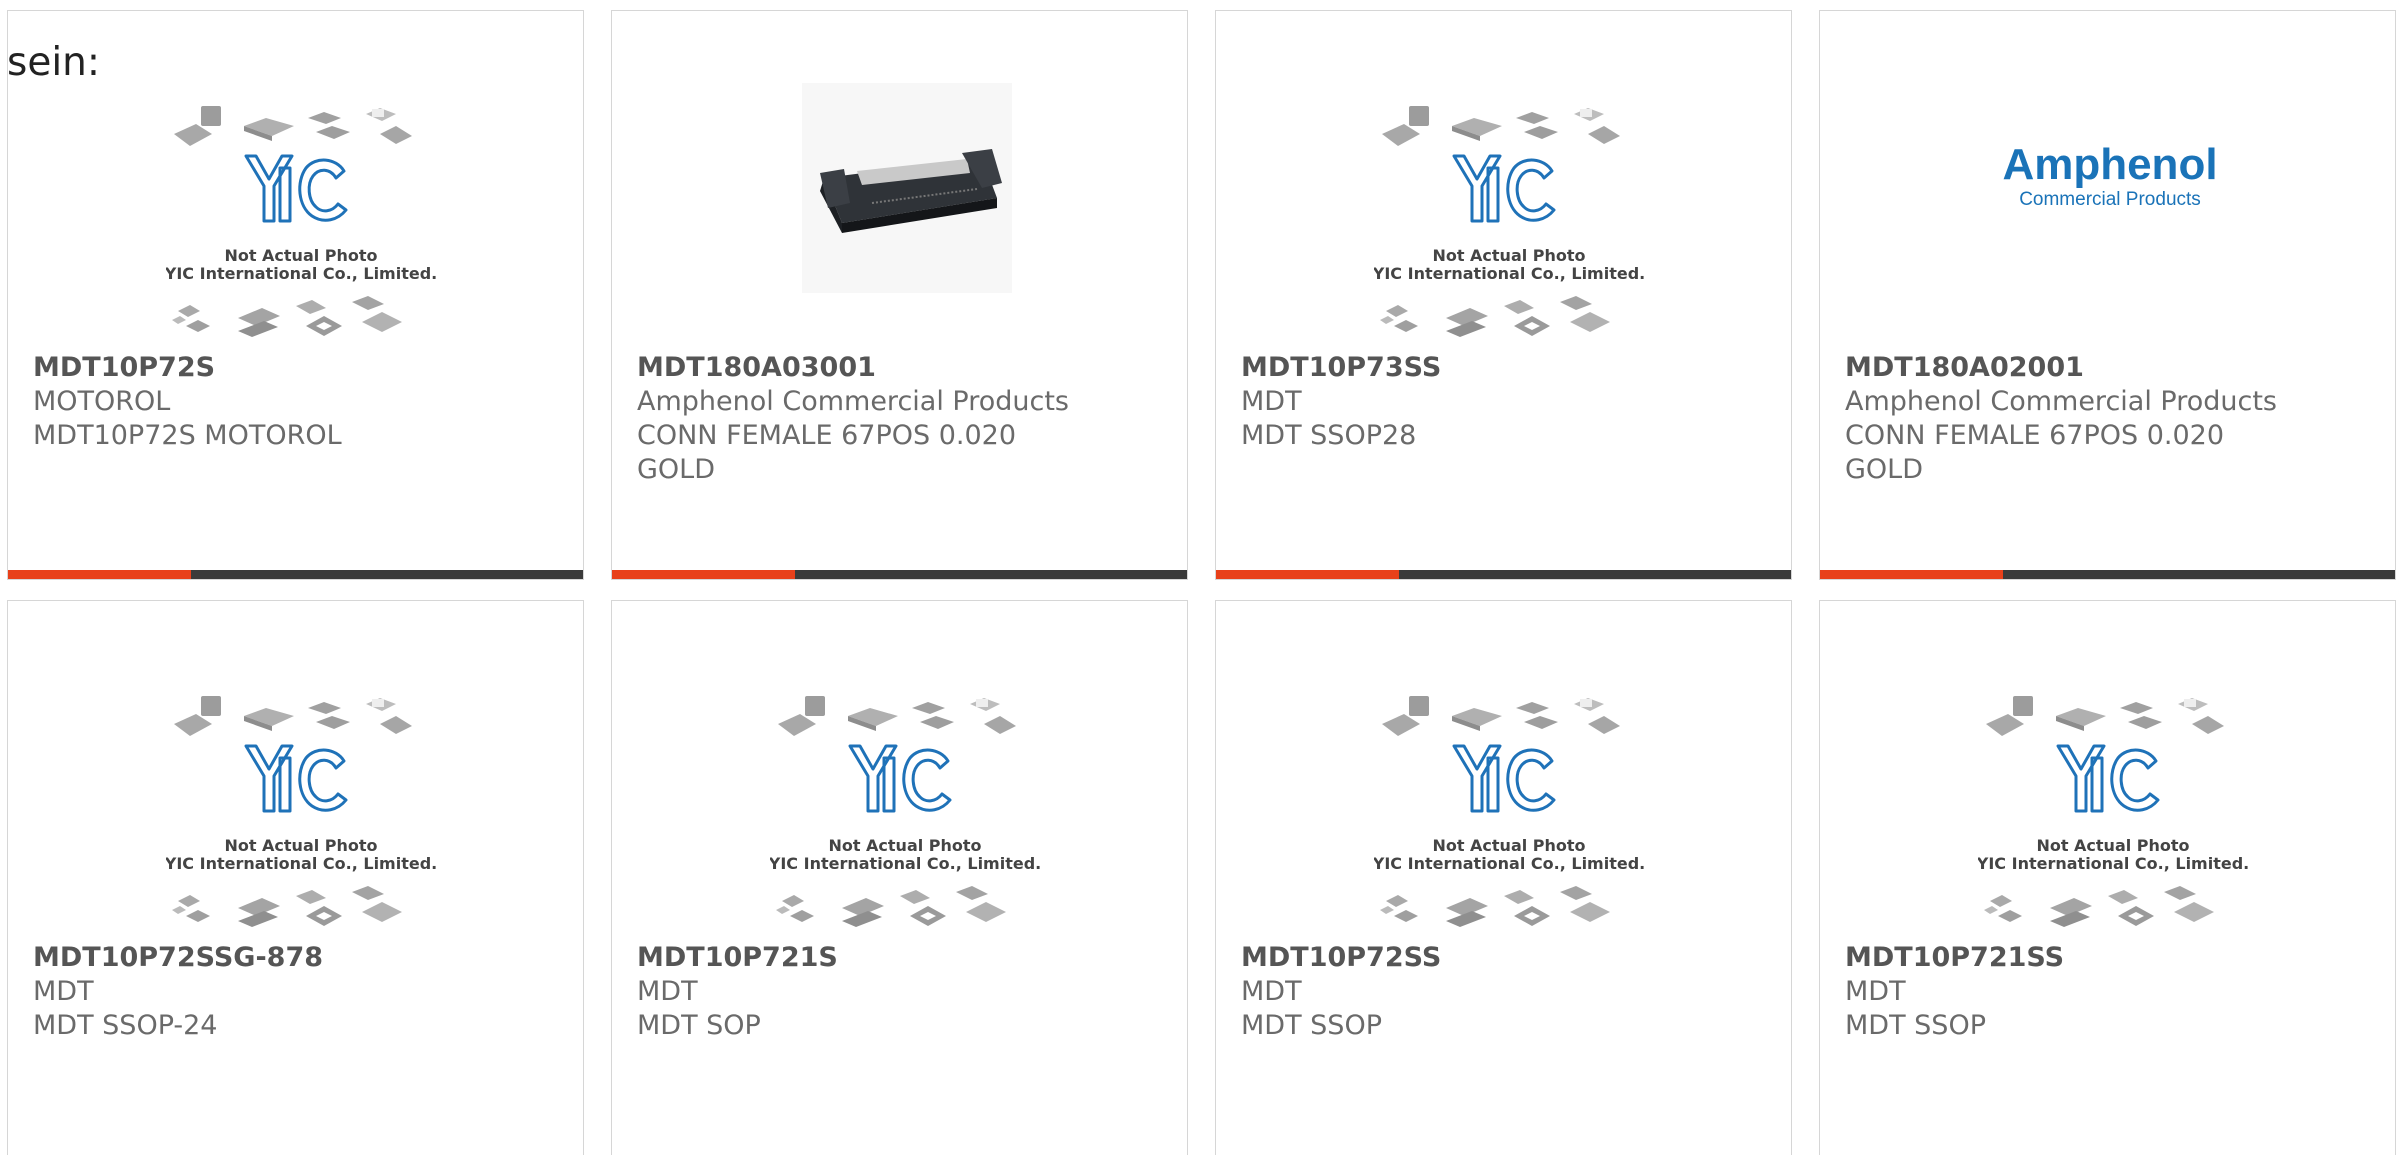  Describe the element at coordinates (102, 401) in the screenshot. I see `manufacturer: MOTOROL` at that location.